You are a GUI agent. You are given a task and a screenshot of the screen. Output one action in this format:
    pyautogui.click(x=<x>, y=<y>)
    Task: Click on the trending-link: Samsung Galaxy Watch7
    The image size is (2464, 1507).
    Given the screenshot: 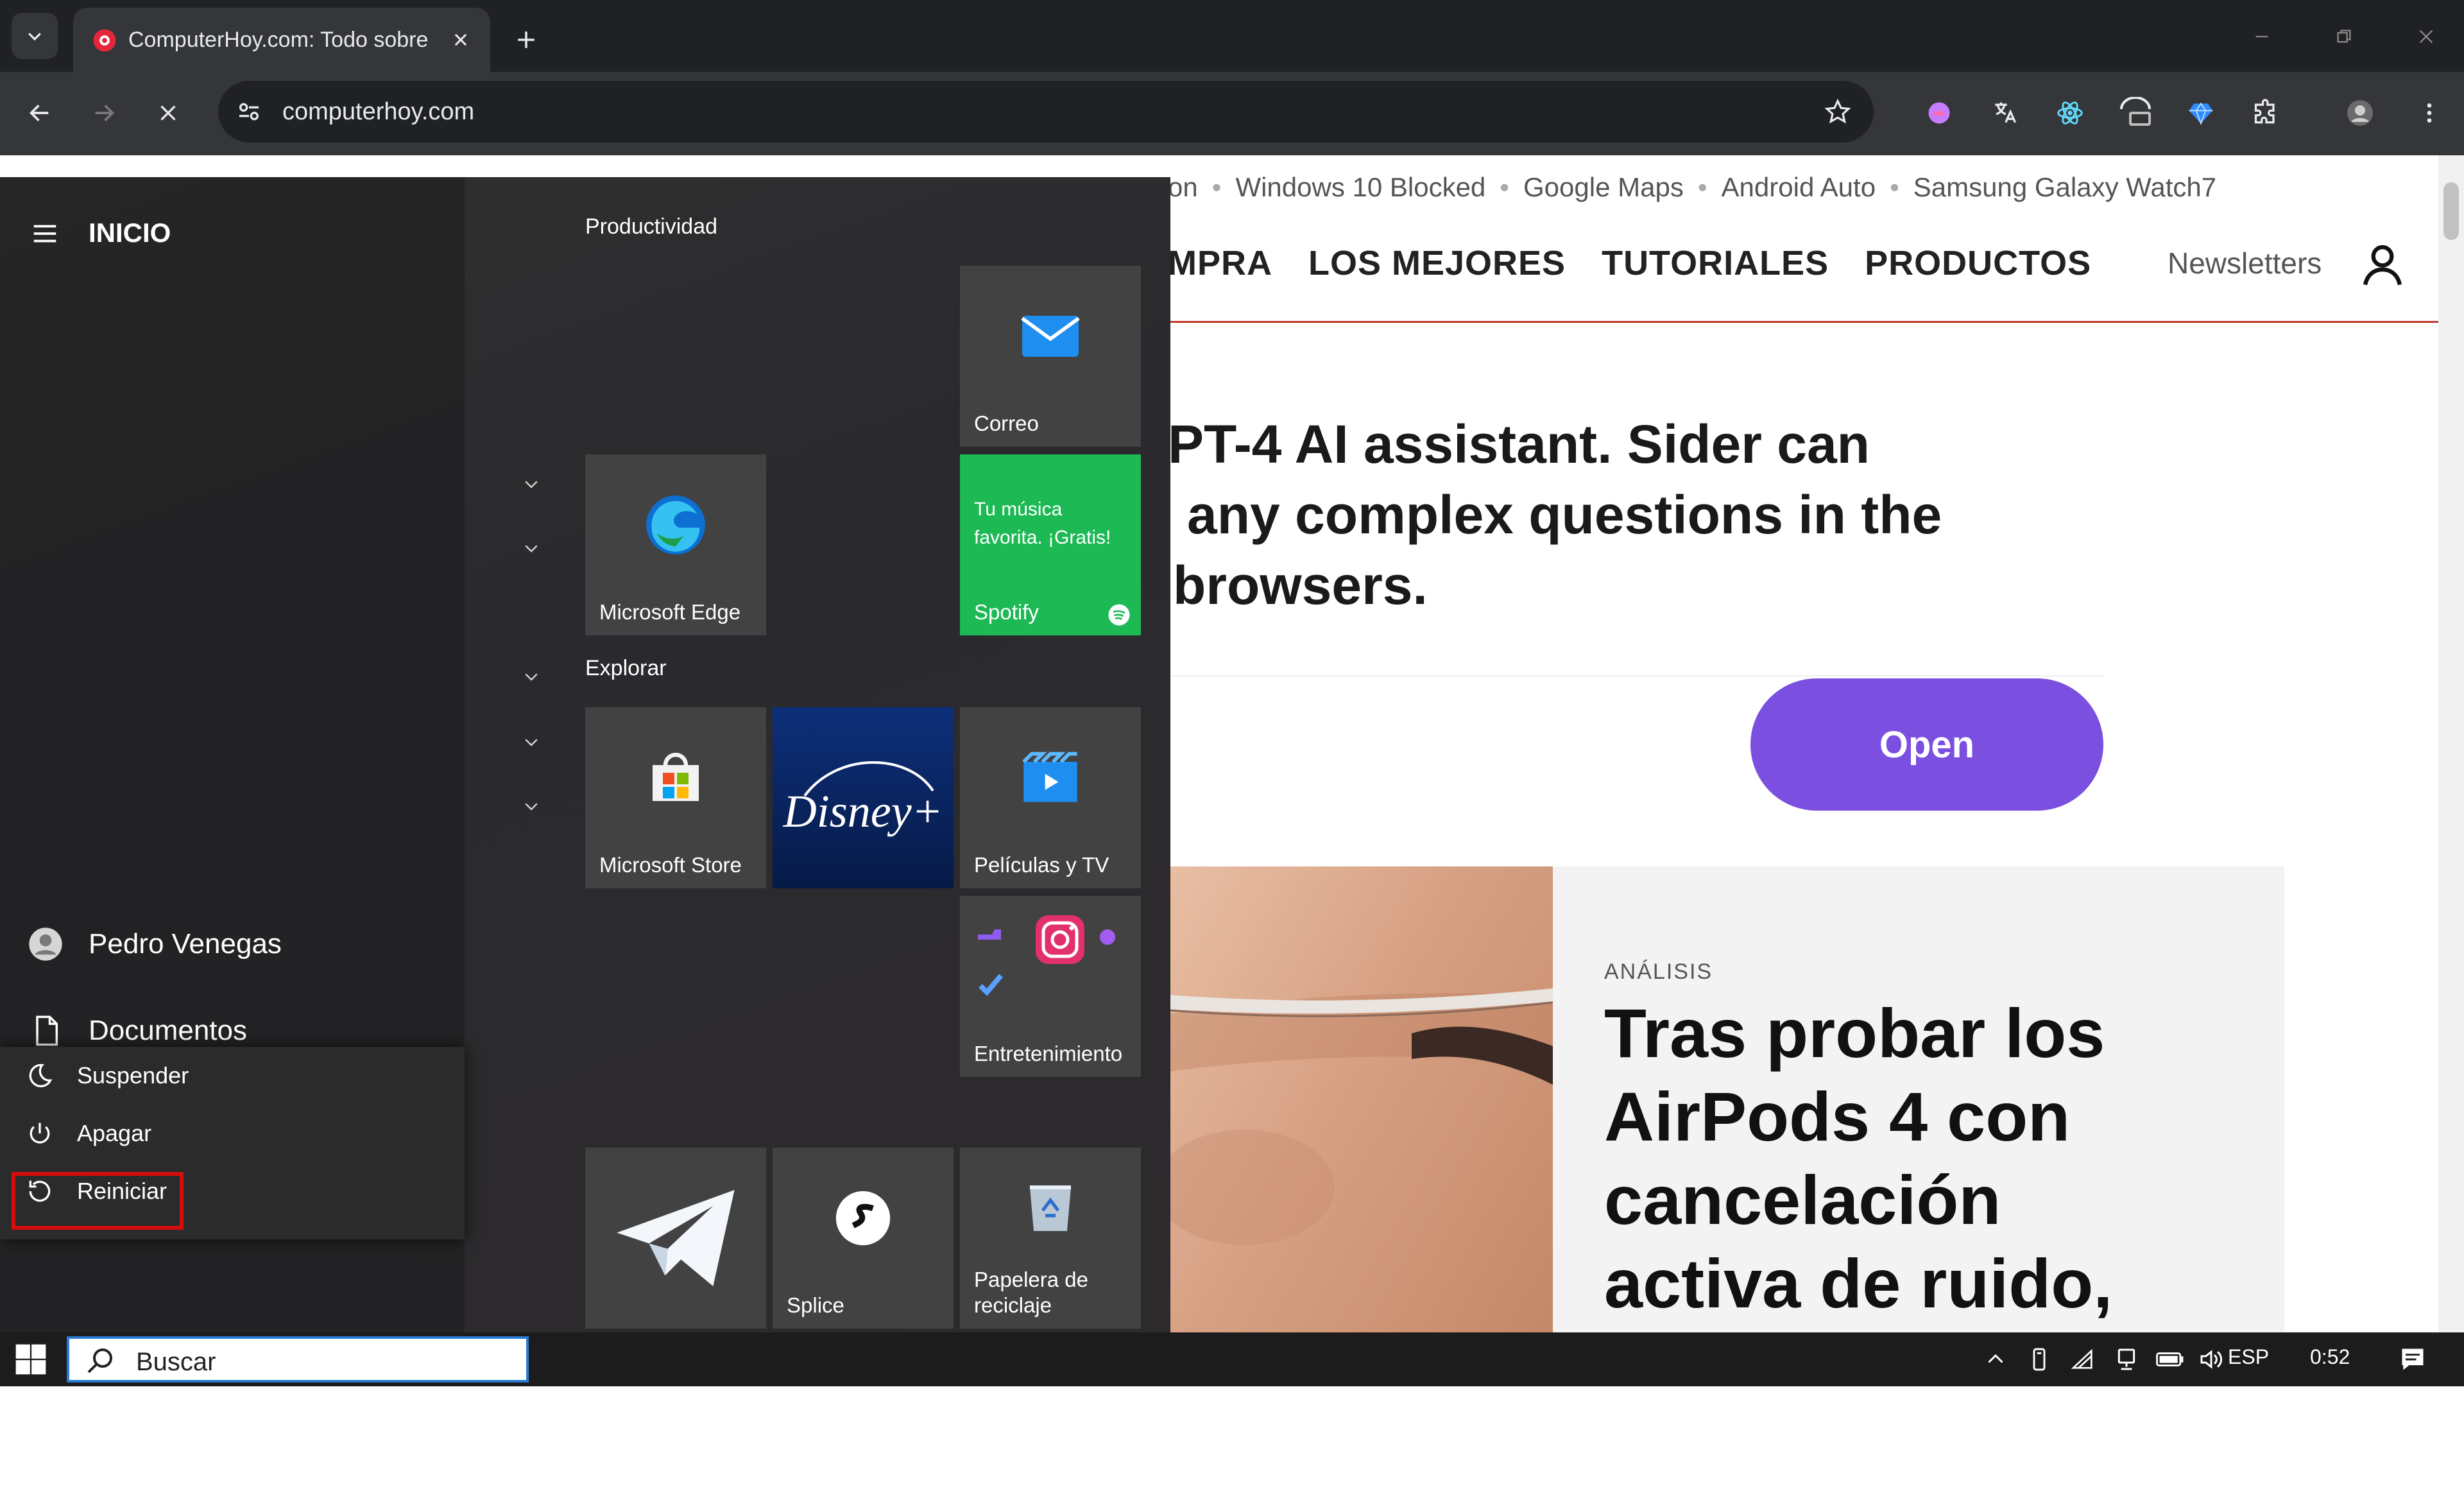 What is the action you would take?
    pyautogui.click(x=2065, y=187)
    